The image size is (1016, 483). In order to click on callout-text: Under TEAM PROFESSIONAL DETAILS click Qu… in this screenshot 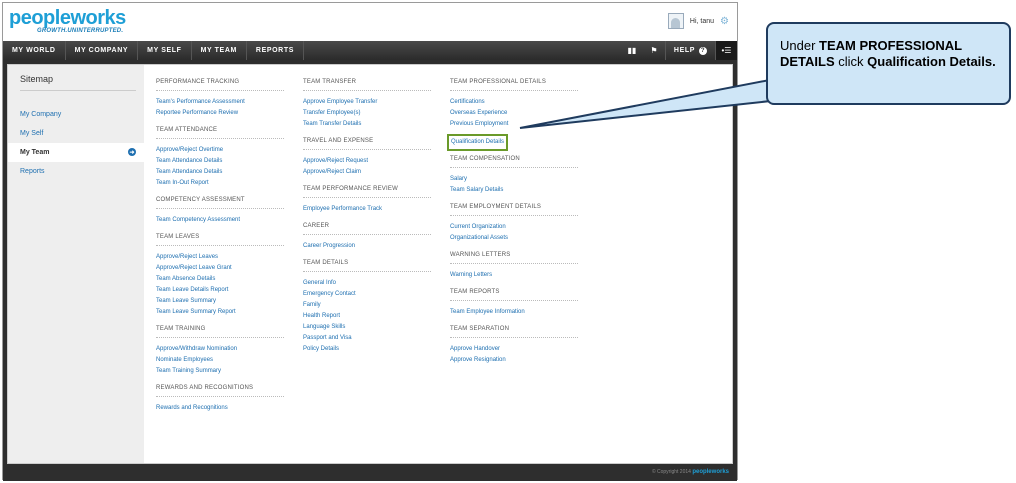, I will do `click(888, 54)`.